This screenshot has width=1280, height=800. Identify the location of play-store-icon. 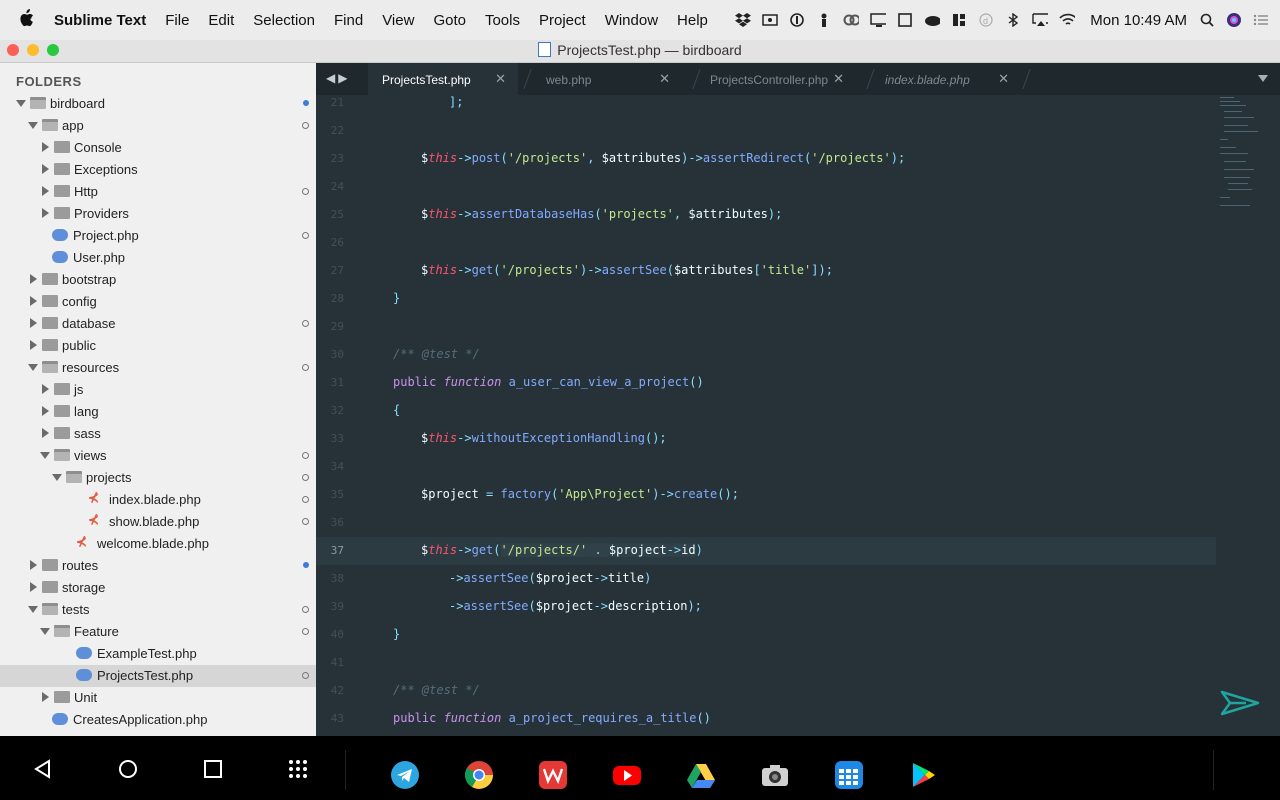
(923, 775).